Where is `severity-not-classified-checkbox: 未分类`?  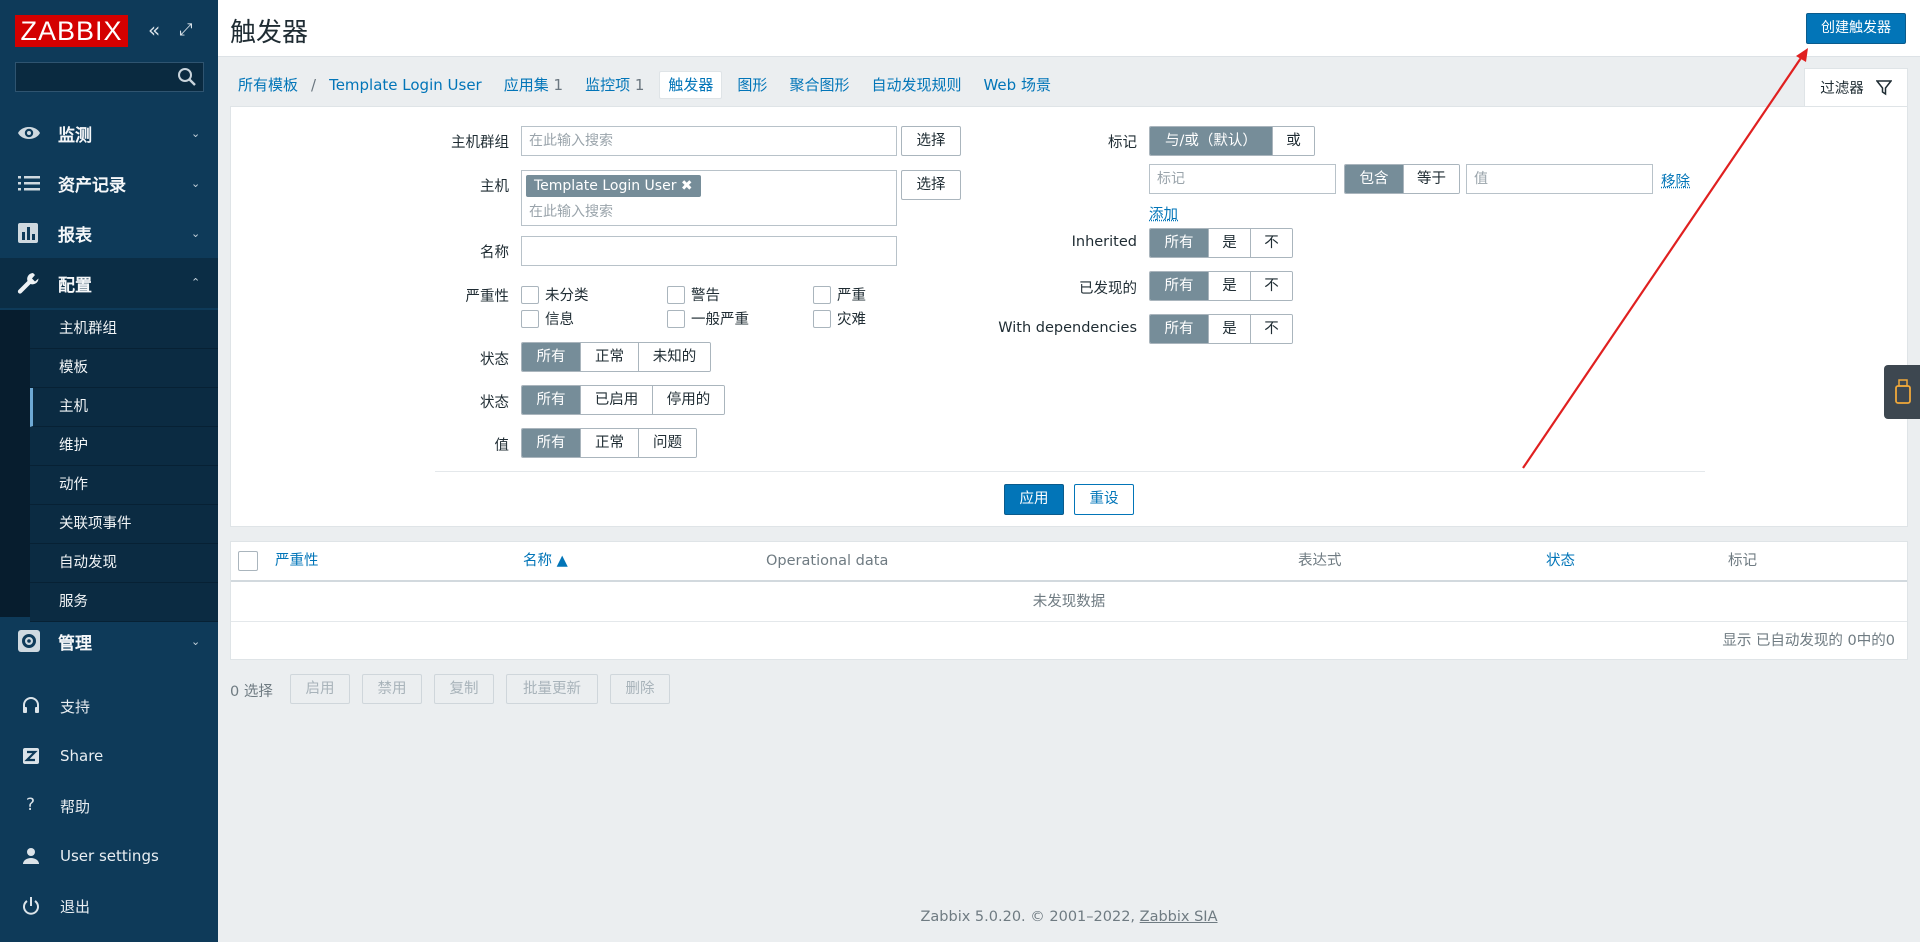 severity-not-classified-checkbox: 未分类 is located at coordinates (555, 294).